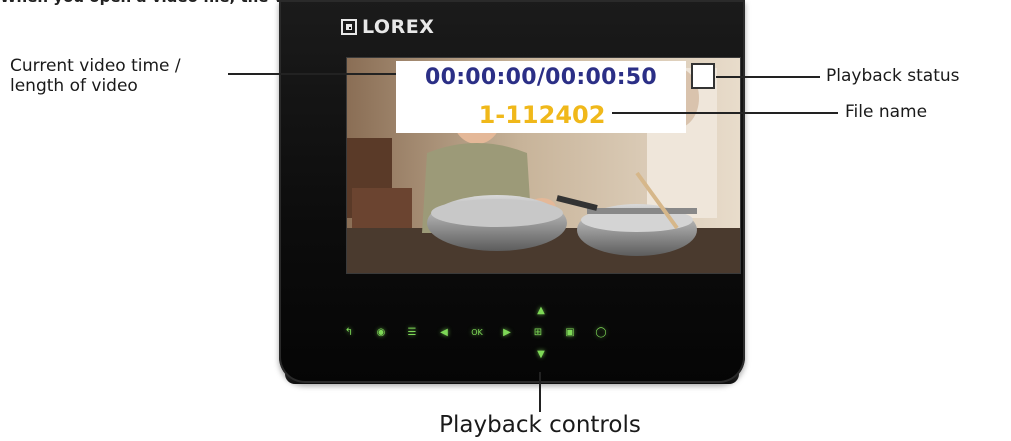  What do you see at coordinates (398, 27) in the screenshot?
I see `brand-logo: LOREX` at bounding box center [398, 27].